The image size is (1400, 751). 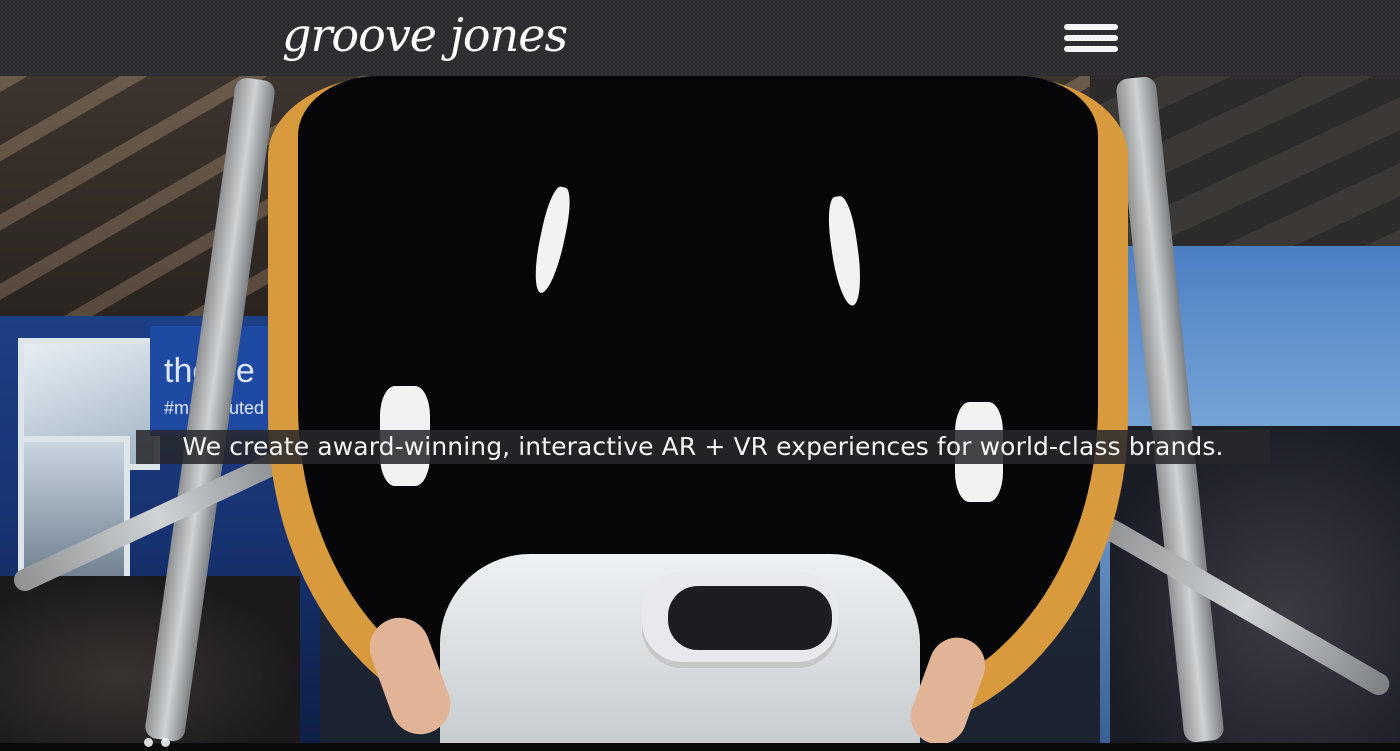 I want to click on vr-headset-visor, so click(x=750, y=618).